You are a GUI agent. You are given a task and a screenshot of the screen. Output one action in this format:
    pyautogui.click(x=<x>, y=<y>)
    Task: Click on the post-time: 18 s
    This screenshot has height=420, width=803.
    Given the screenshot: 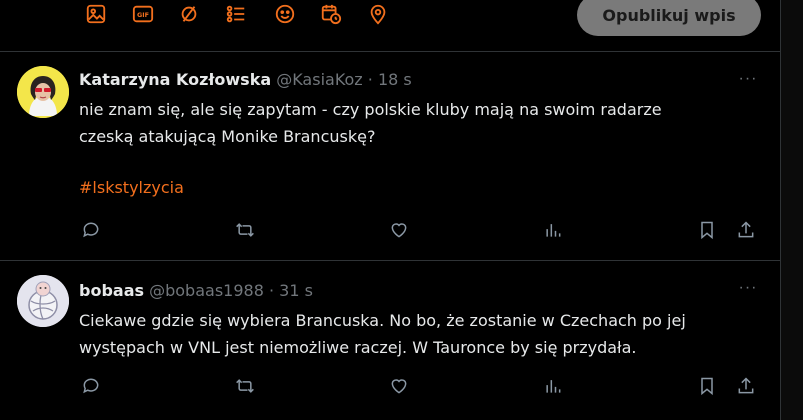 What is the action you would take?
    pyautogui.click(x=395, y=79)
    